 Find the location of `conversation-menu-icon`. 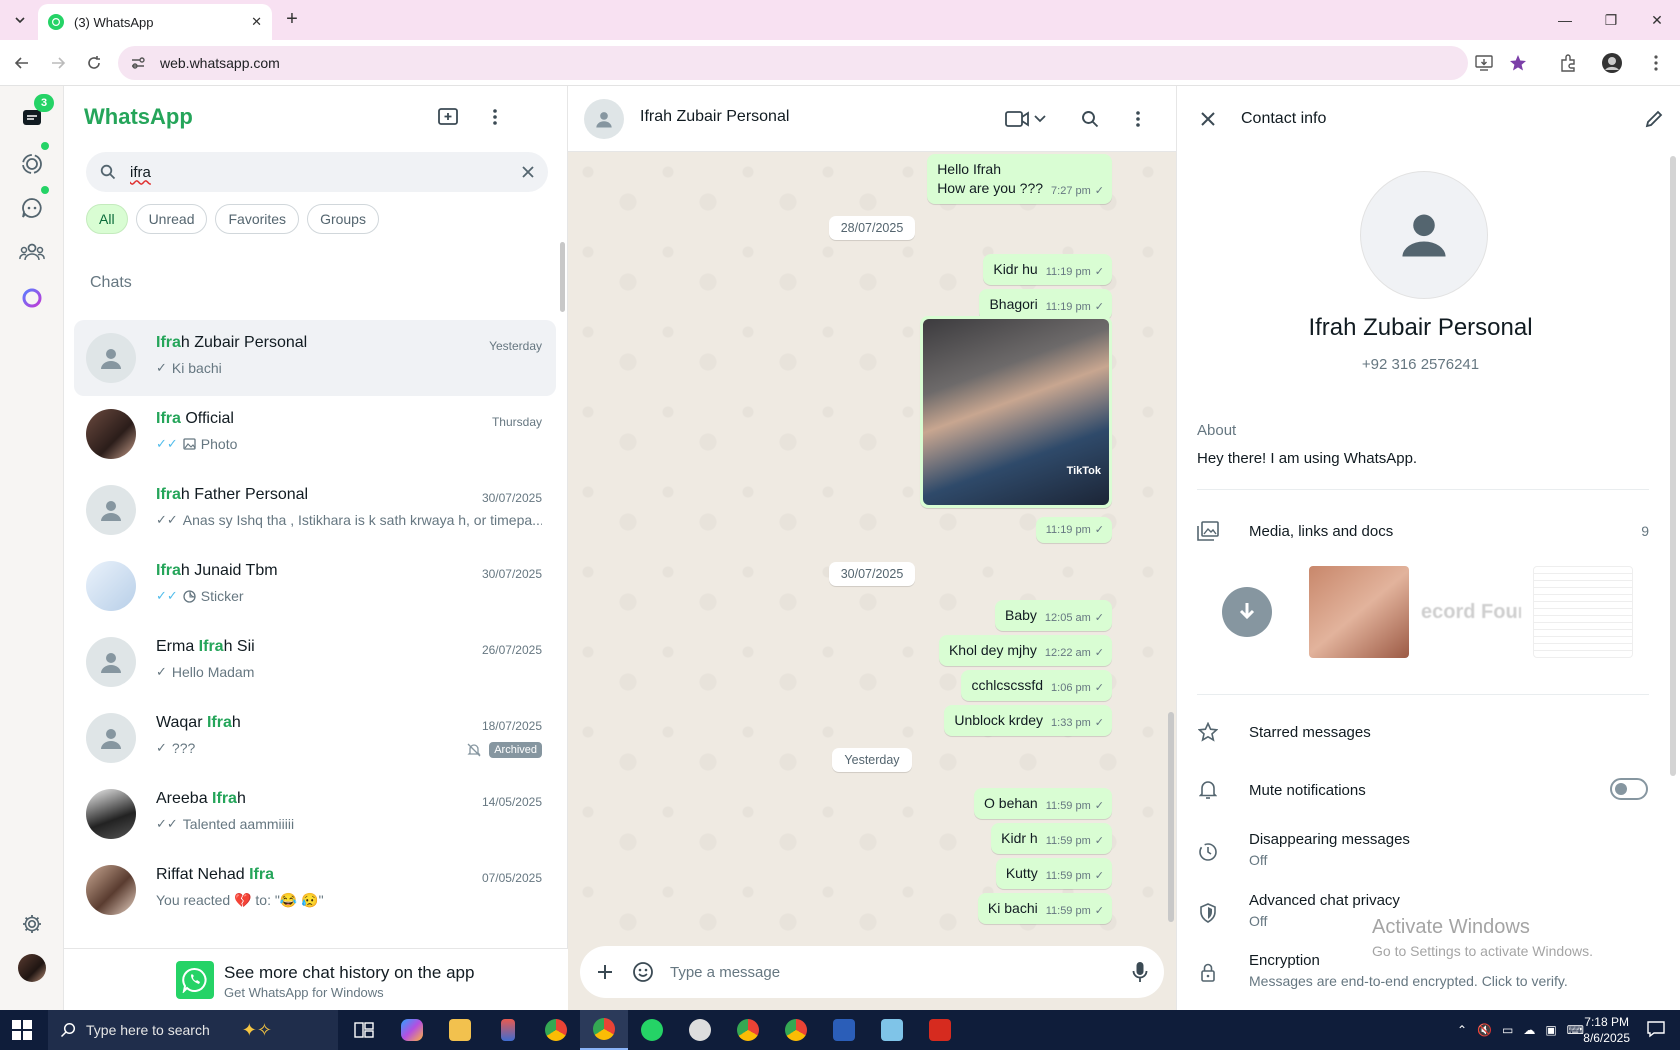

conversation-menu-icon is located at coordinates (1138, 119).